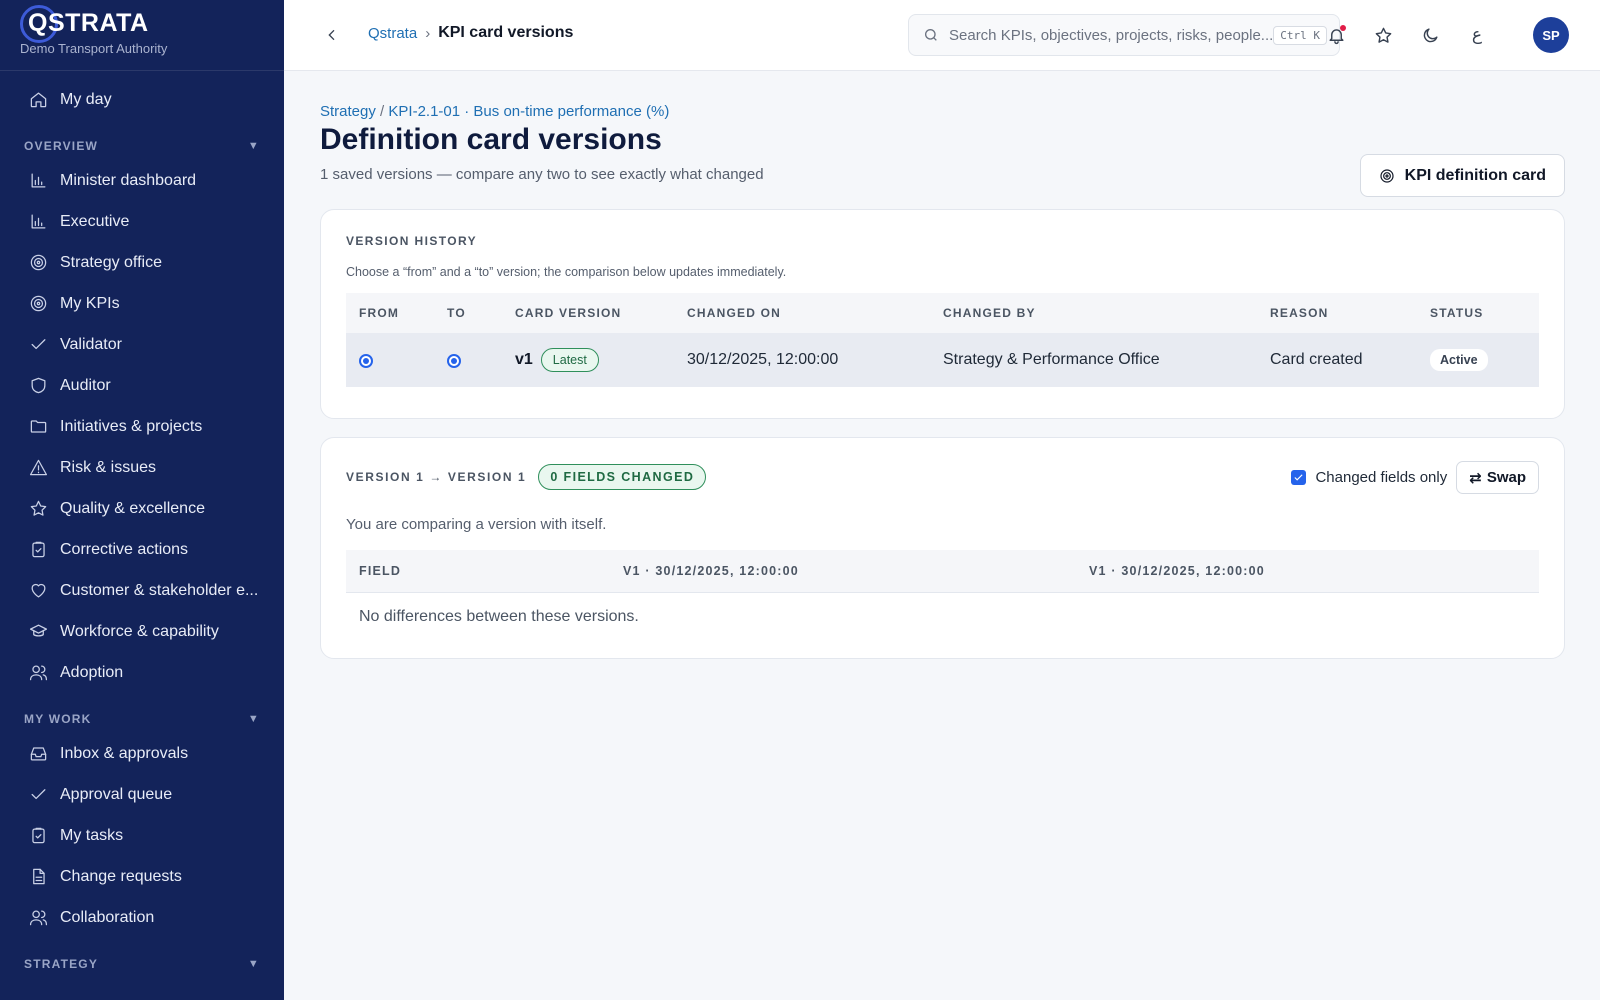  What do you see at coordinates (142, 467) in the screenshot?
I see `sidebar-item-risk-issues: Risk & issues` at bounding box center [142, 467].